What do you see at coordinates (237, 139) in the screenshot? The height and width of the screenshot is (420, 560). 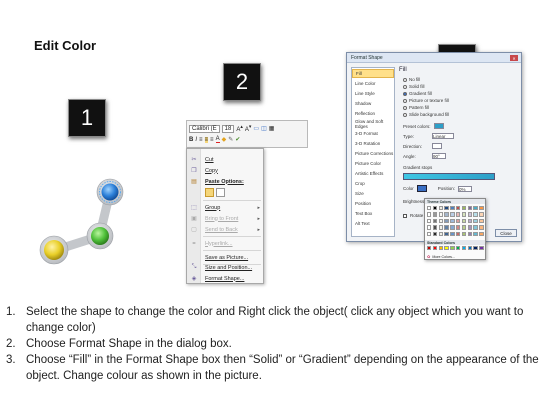 I see `effects-icon: ✔` at bounding box center [237, 139].